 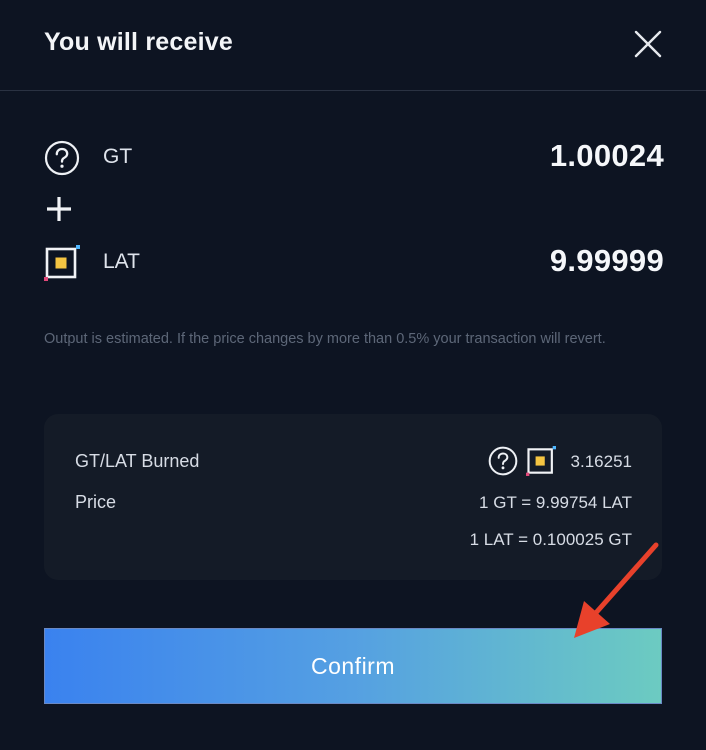 I want to click on token-symbol-lat: LAT, so click(x=121, y=261).